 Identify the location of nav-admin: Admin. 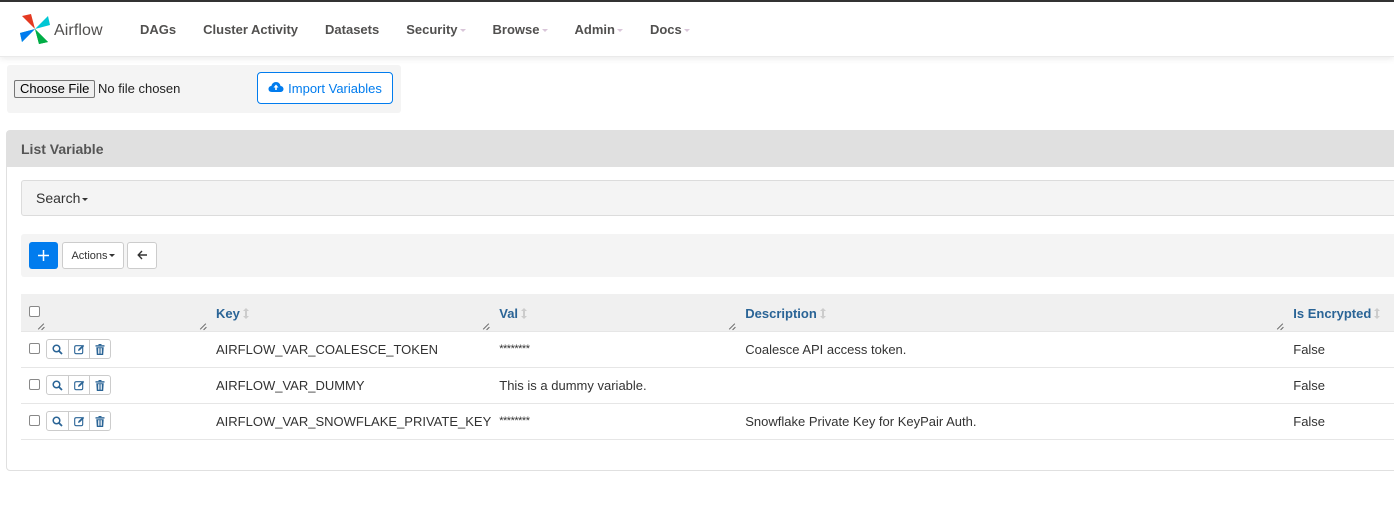
(599, 29).